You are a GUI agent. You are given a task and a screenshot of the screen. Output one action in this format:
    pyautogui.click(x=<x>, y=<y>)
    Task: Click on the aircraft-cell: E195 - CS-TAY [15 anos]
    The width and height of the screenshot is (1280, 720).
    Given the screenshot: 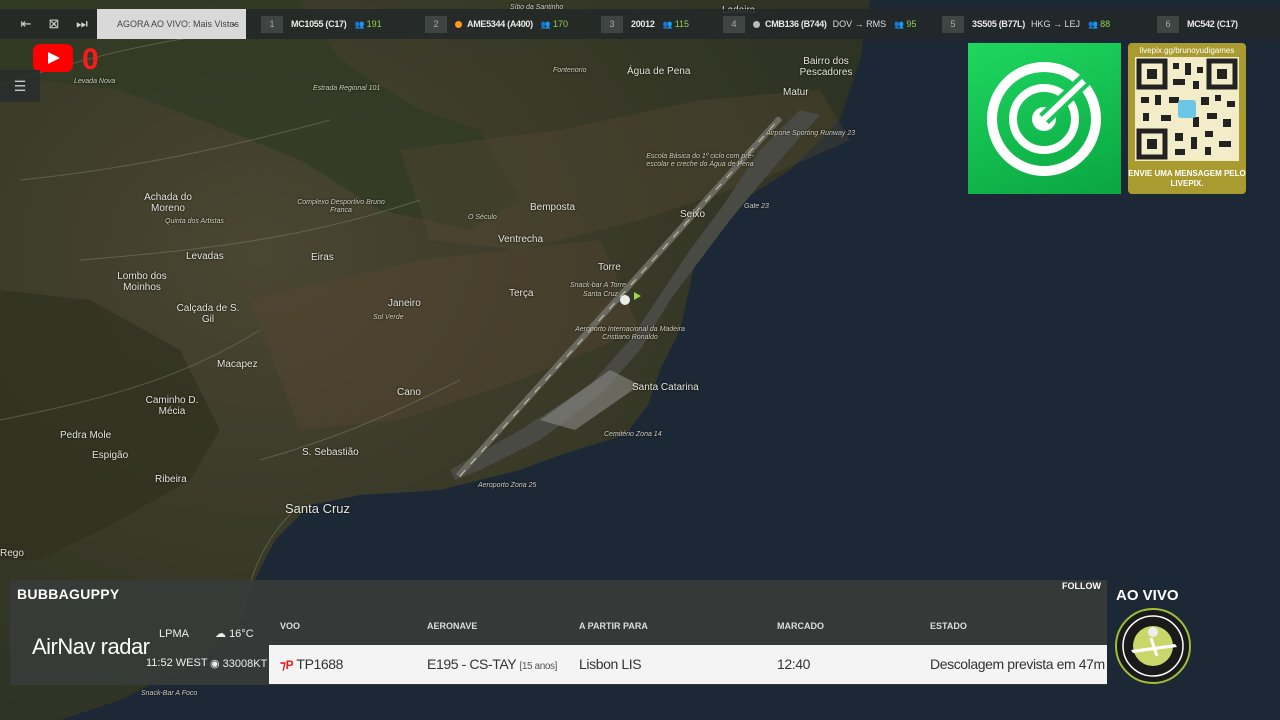 What is the action you would take?
    pyautogui.click(x=492, y=664)
    